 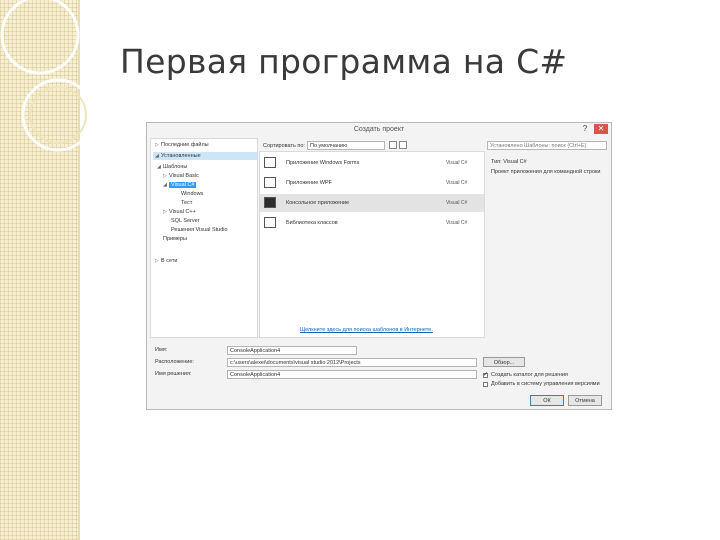 What do you see at coordinates (192, 194) in the screenshot?
I see `tree-item-windows: Windows` at bounding box center [192, 194].